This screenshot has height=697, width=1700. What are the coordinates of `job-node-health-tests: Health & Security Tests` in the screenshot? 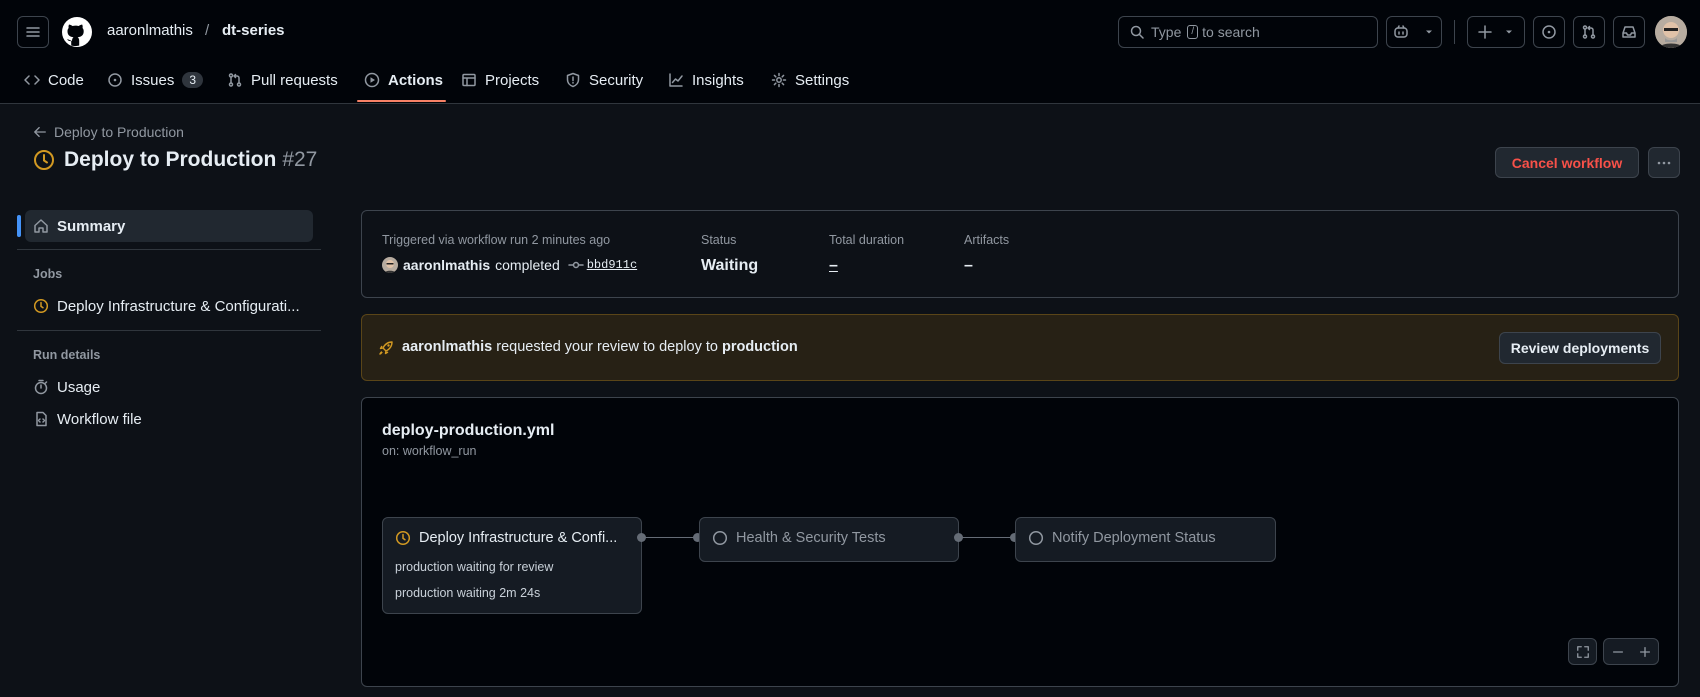 It's located at (829, 539).